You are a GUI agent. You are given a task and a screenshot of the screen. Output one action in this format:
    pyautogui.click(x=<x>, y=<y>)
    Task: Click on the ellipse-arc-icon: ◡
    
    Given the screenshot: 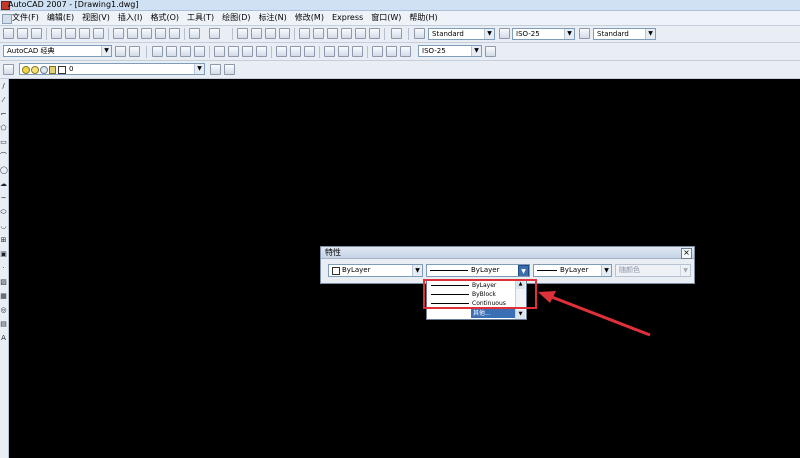 What is the action you would take?
    pyautogui.click(x=3, y=226)
    